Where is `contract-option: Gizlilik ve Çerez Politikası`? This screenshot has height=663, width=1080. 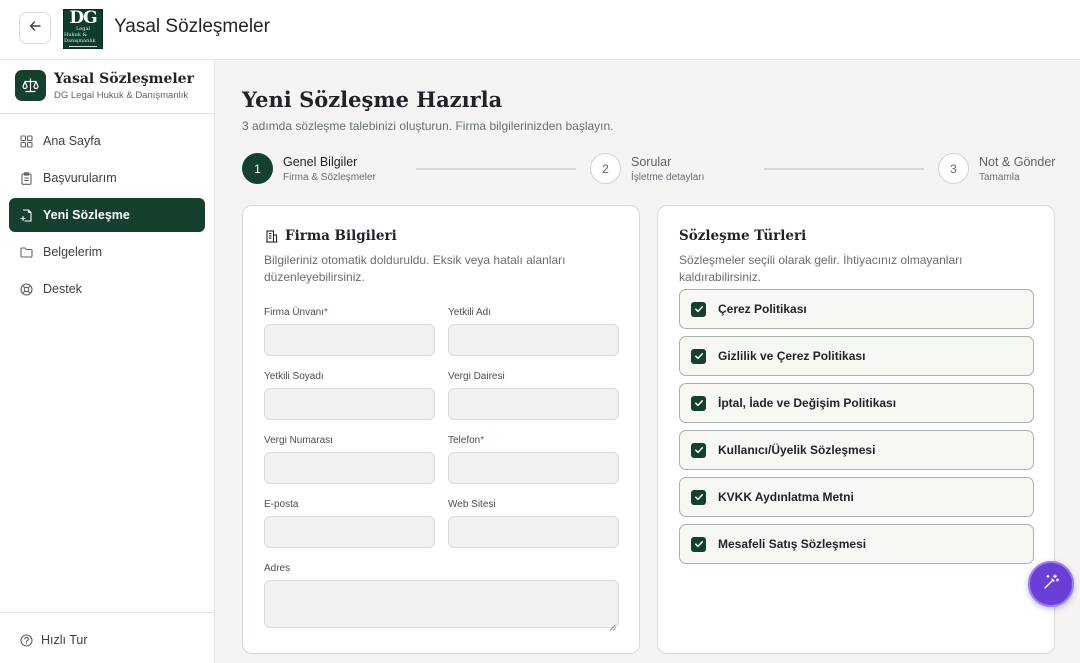
contract-option: Gizlilik ve Çerez Politikası is located at coordinates (856, 356).